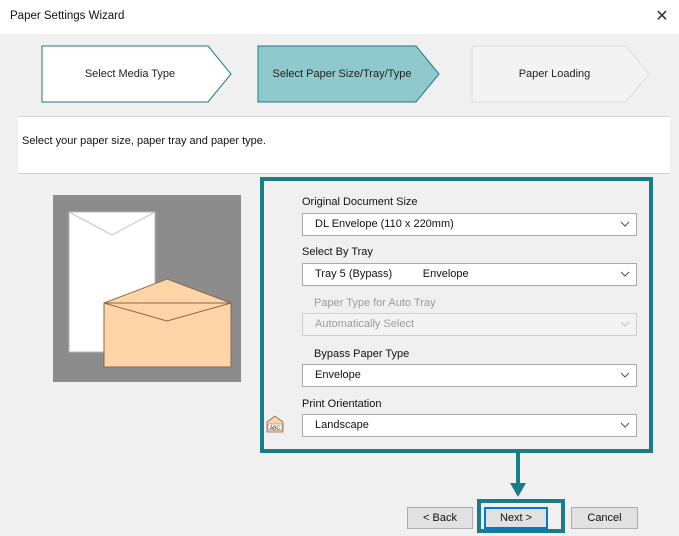 Image resolution: width=679 pixels, height=536 pixels. I want to click on svg-text: ABC, so click(275, 428).